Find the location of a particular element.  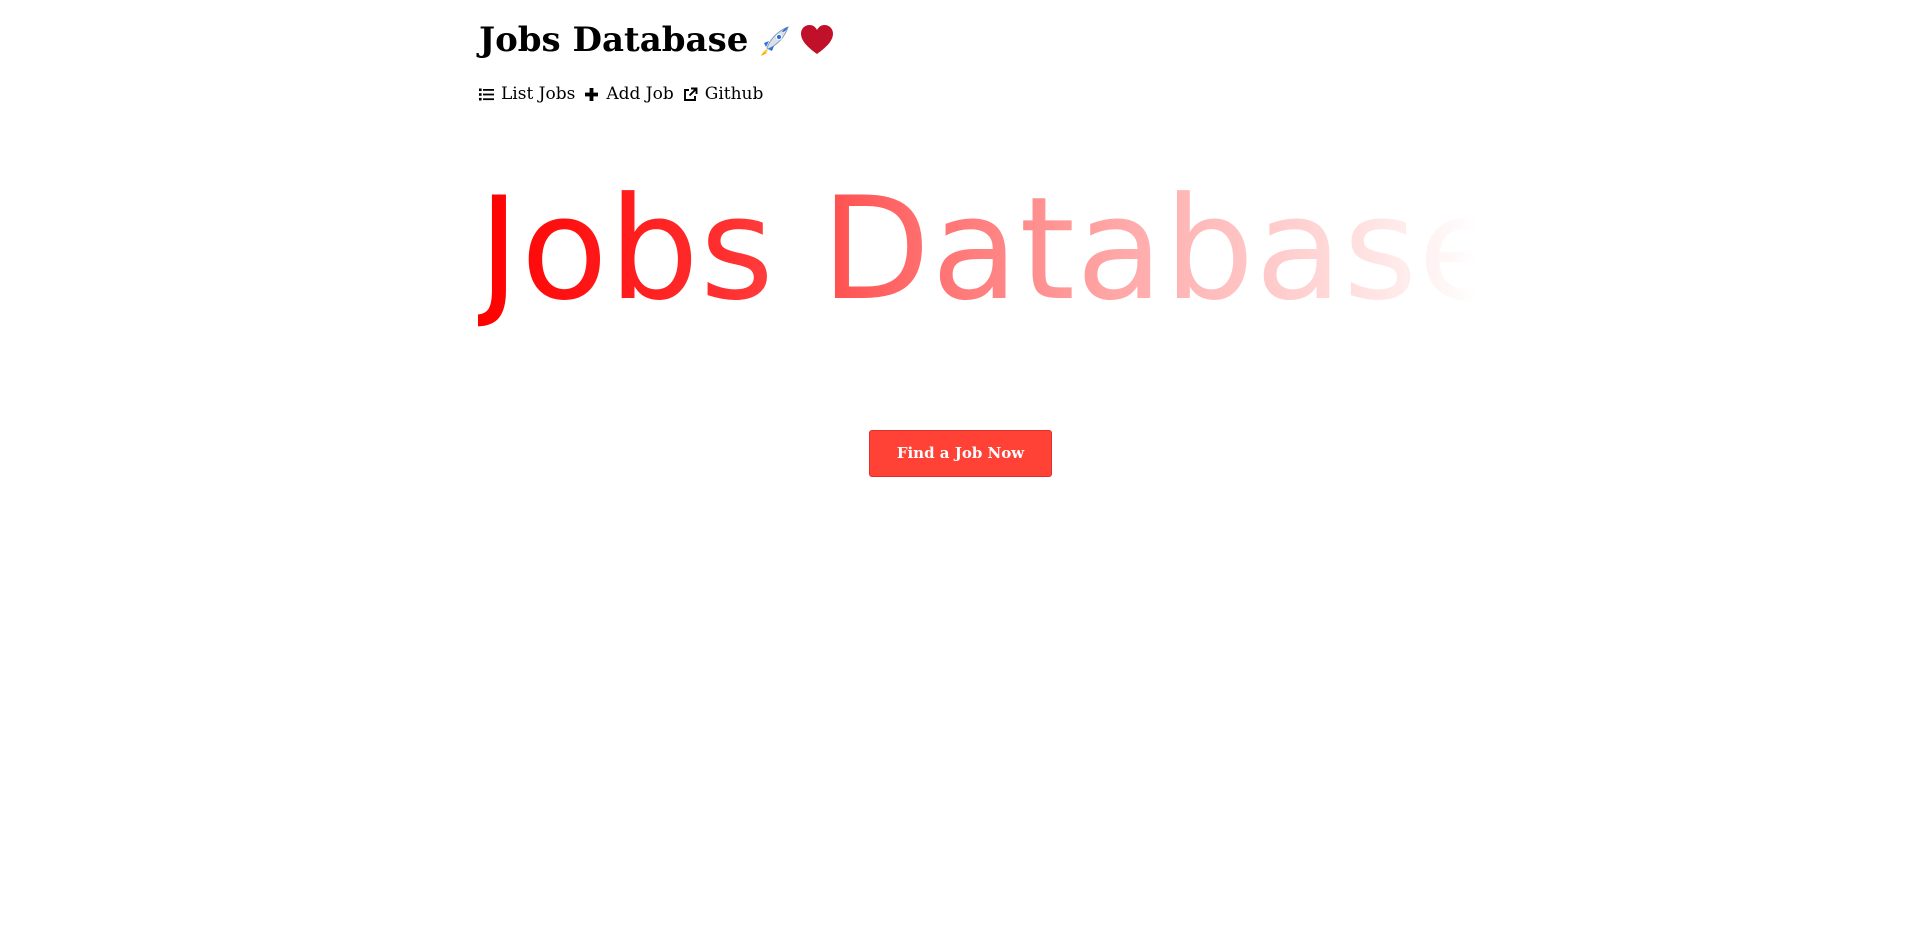

hero-title: Jobs Database is located at coordinates (992, 250).